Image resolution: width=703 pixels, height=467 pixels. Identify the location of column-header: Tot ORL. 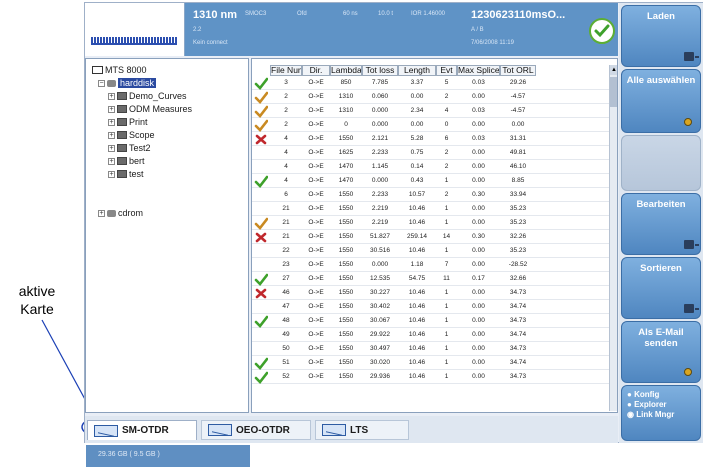
(518, 70).